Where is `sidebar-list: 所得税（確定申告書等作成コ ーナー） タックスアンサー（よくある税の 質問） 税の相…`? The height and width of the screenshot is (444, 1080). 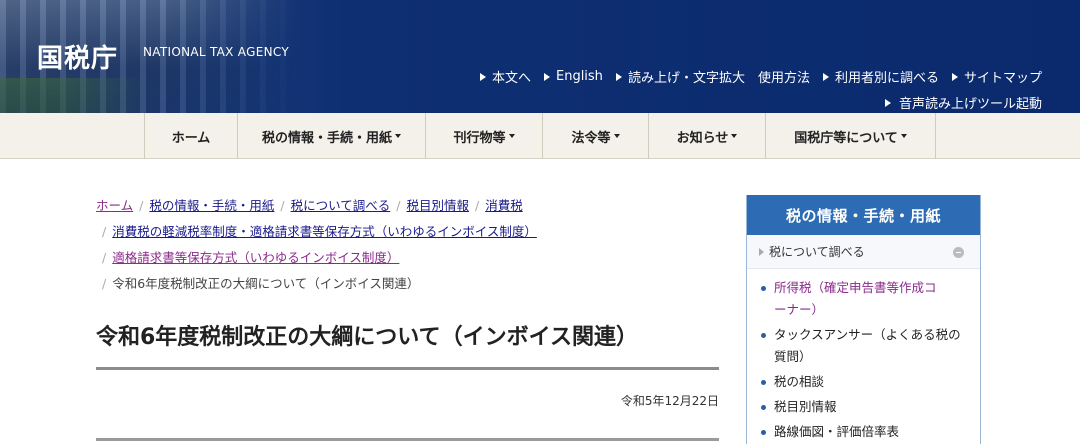
sidebar-list: 所得税（確定申告書等作成コ ーナー） タックスアンサー（よくある税の 質問） 税の相… is located at coordinates (863, 356).